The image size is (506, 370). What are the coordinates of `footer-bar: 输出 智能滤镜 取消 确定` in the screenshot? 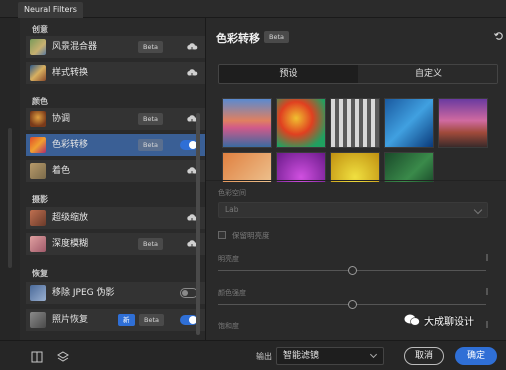 It's located at (253, 355).